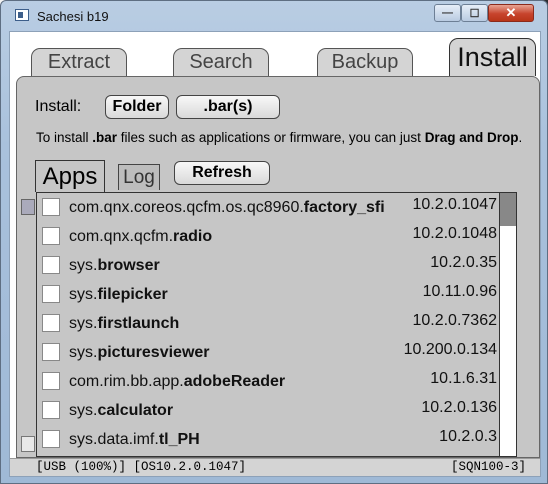 Image resolution: width=548 pixels, height=484 pixels. What do you see at coordinates (139, 177) in the screenshot?
I see `subtab-log: Log` at bounding box center [139, 177].